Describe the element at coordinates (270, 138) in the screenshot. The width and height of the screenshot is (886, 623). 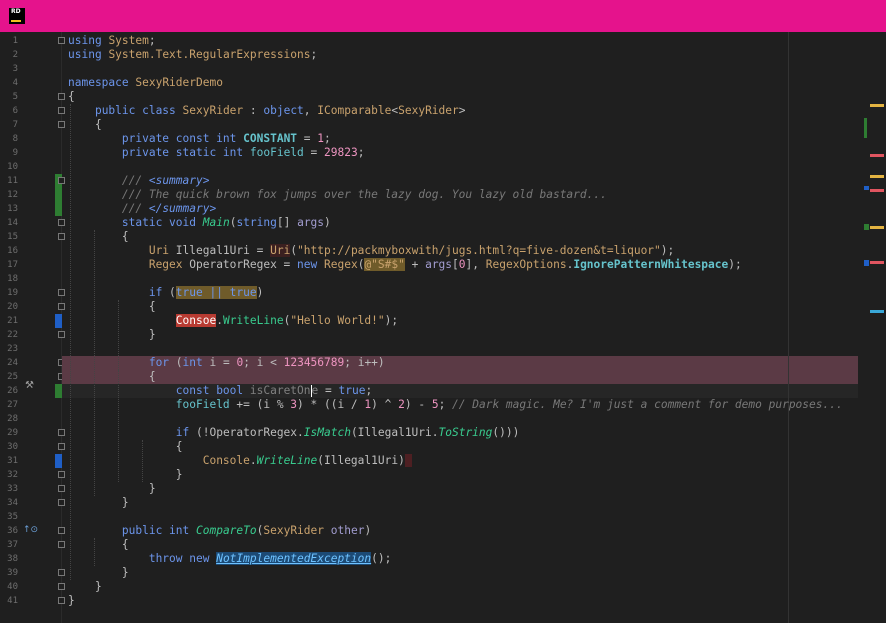
I see `code-token: CONSTANT` at that location.